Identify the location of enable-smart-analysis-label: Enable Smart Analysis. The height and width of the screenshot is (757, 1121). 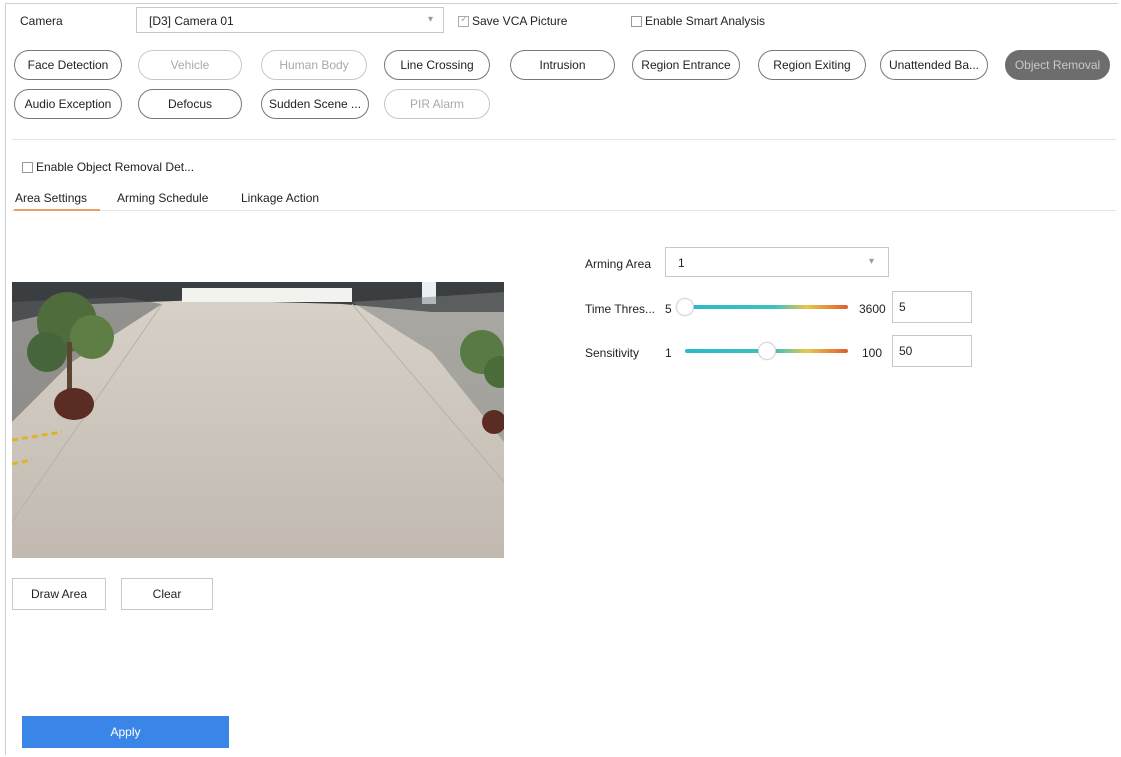
(705, 21).